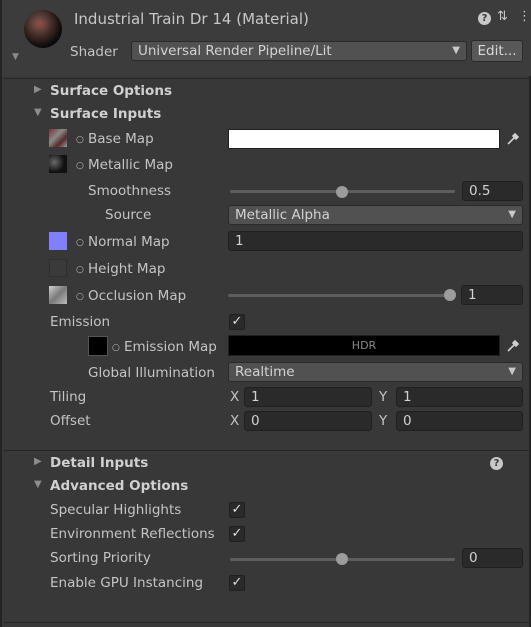 The height and width of the screenshot is (627, 531). What do you see at coordinates (237, 534) in the screenshot?
I see `environment-reflections-checkbox: ✓` at bounding box center [237, 534].